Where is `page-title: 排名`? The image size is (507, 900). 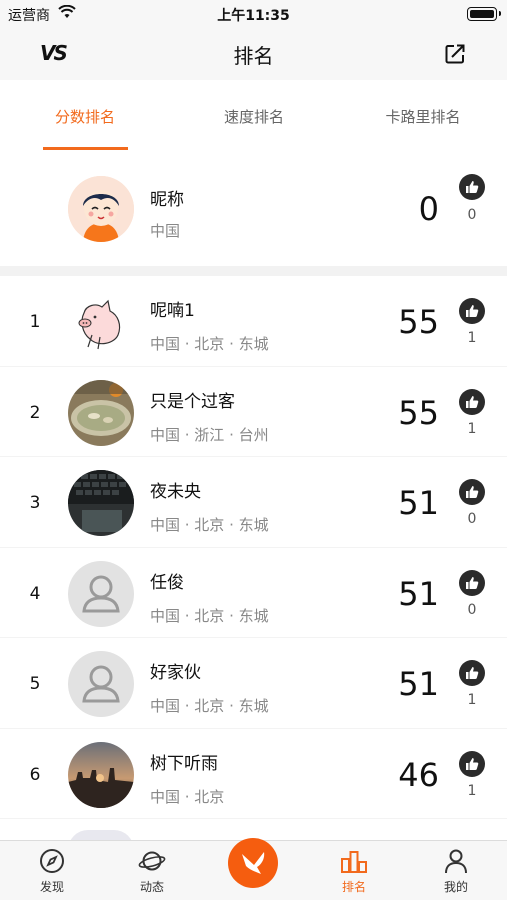 page-title: 排名 is located at coordinates (253, 56).